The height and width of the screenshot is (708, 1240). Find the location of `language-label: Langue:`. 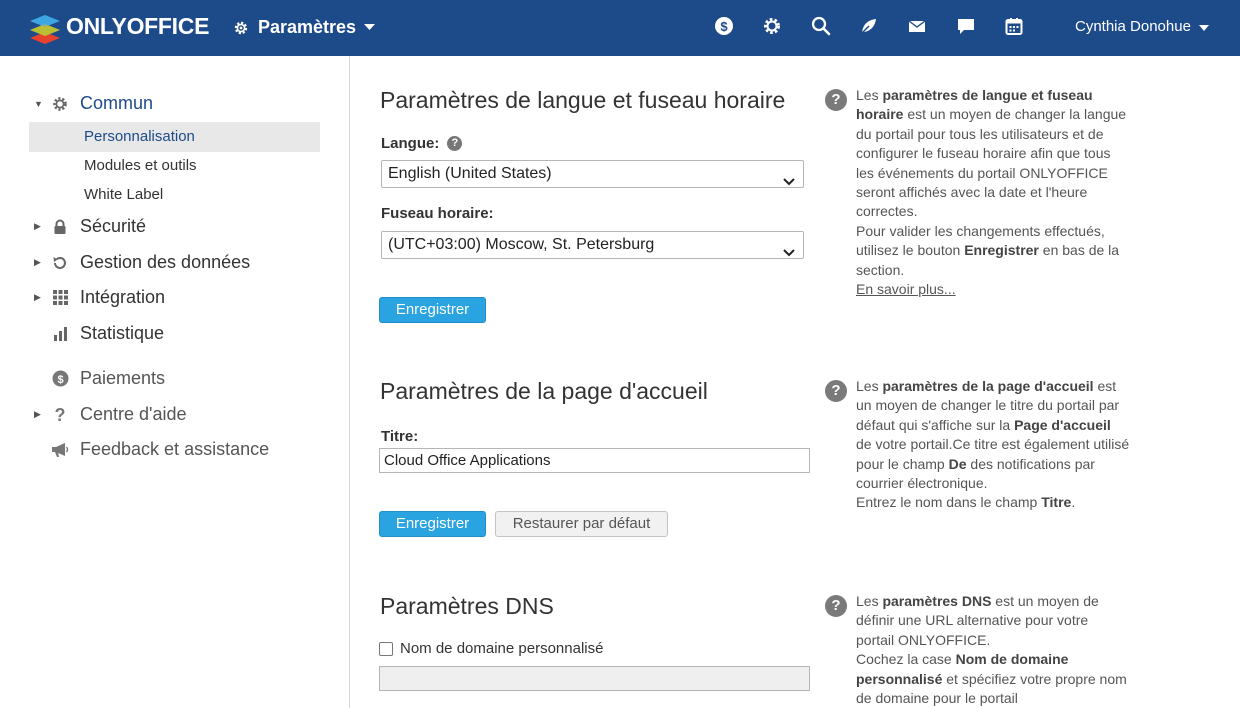

language-label: Langue: is located at coordinates (410, 143).